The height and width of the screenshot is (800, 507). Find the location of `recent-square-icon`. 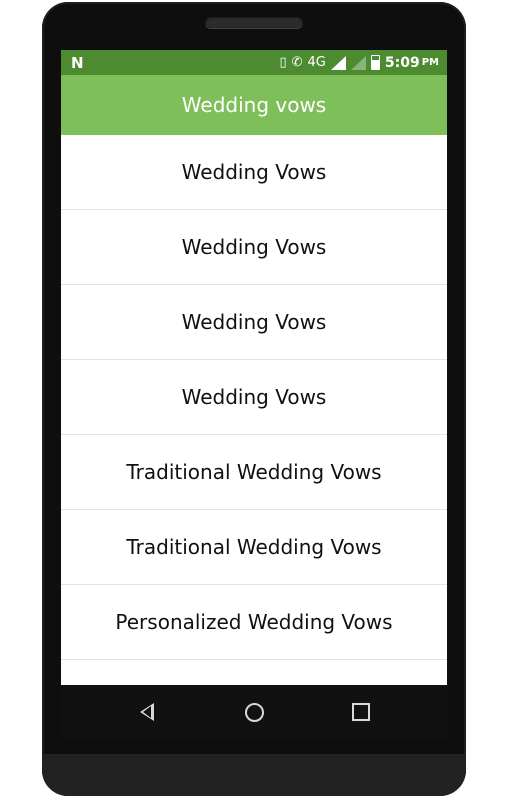

recent-square-icon is located at coordinates (361, 712).